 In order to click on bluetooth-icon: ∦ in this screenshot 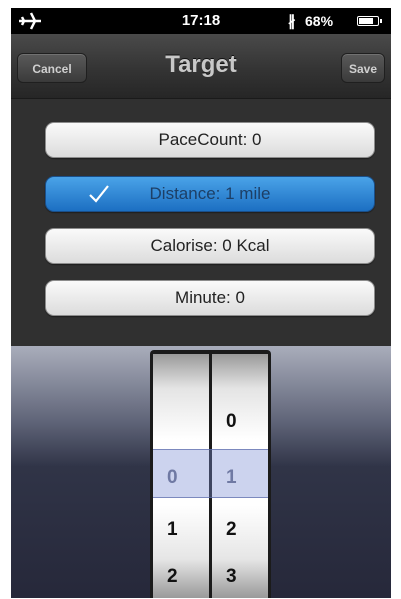, I will do `click(292, 21)`.